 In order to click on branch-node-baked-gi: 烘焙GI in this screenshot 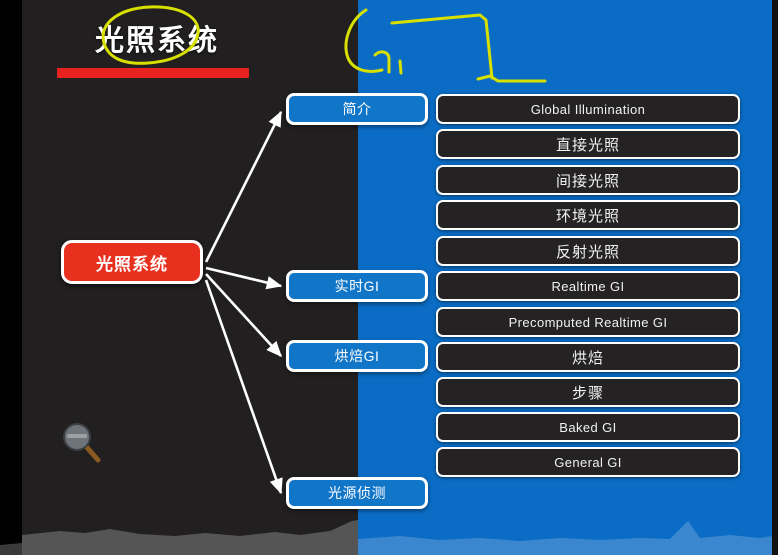, I will do `click(357, 356)`.